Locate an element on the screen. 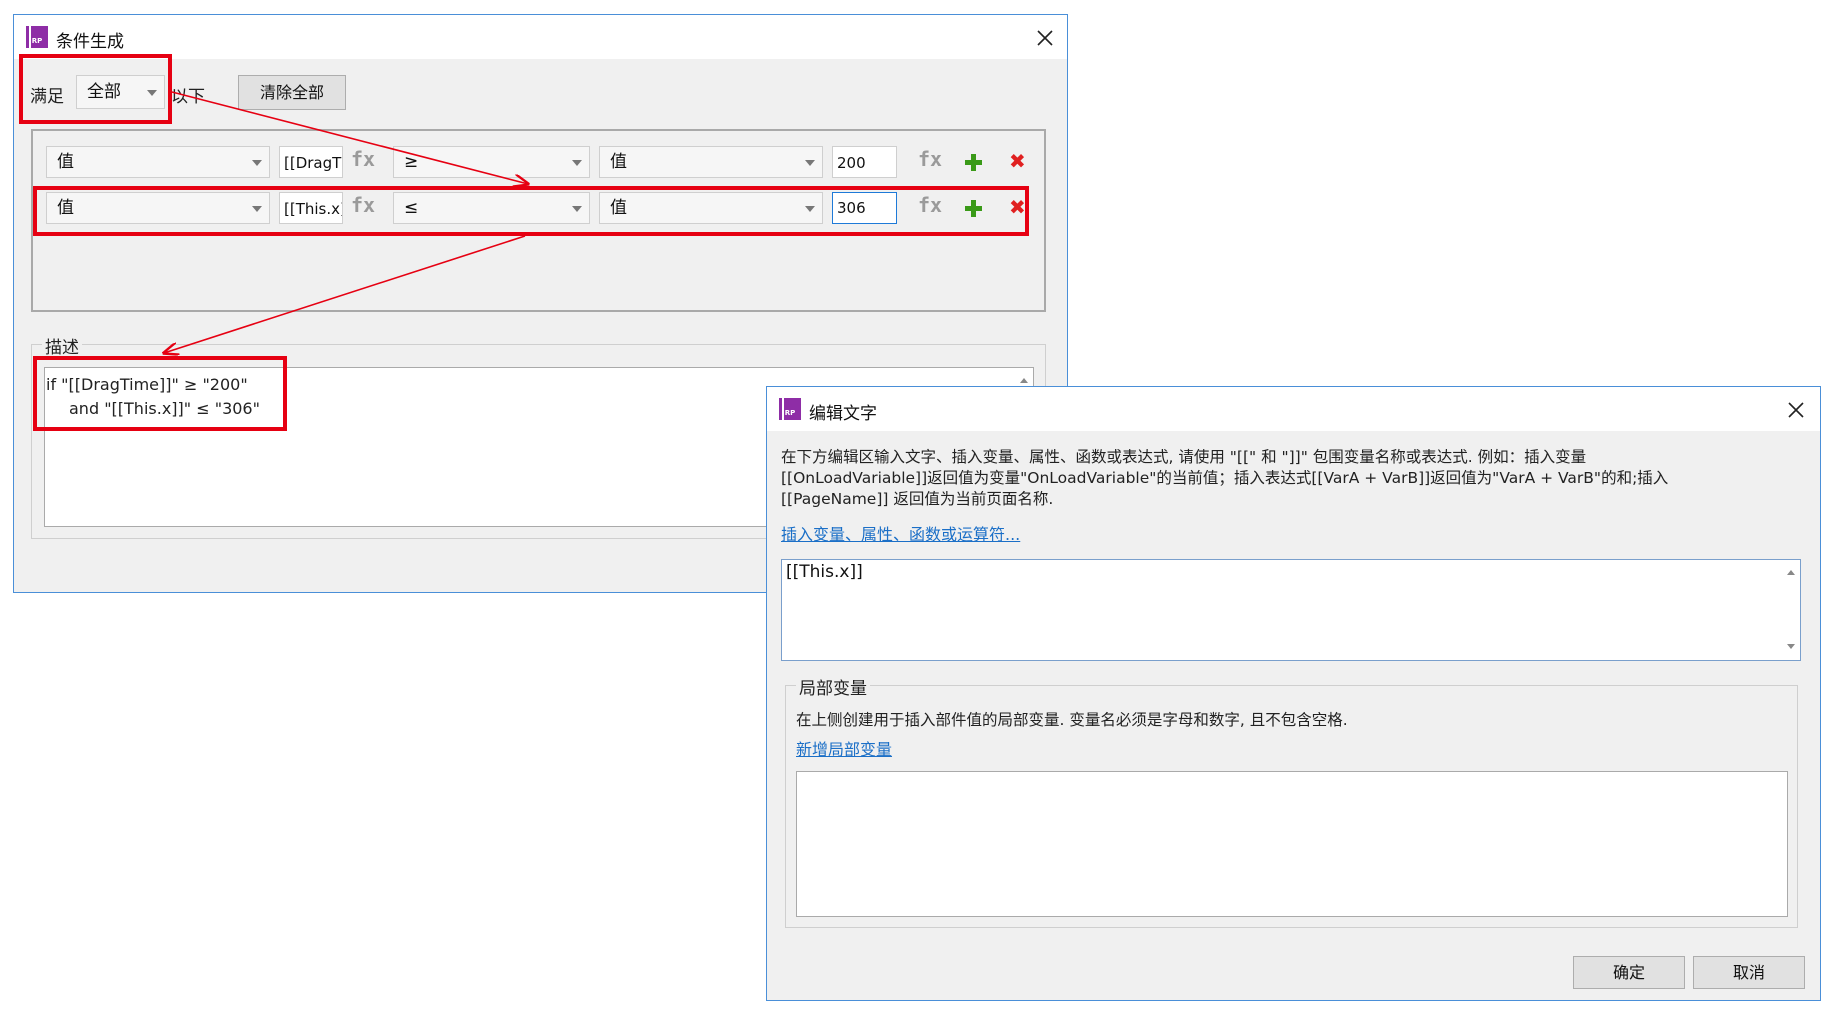 The image size is (1828, 1011). ok-button: 确定 is located at coordinates (1629, 972).